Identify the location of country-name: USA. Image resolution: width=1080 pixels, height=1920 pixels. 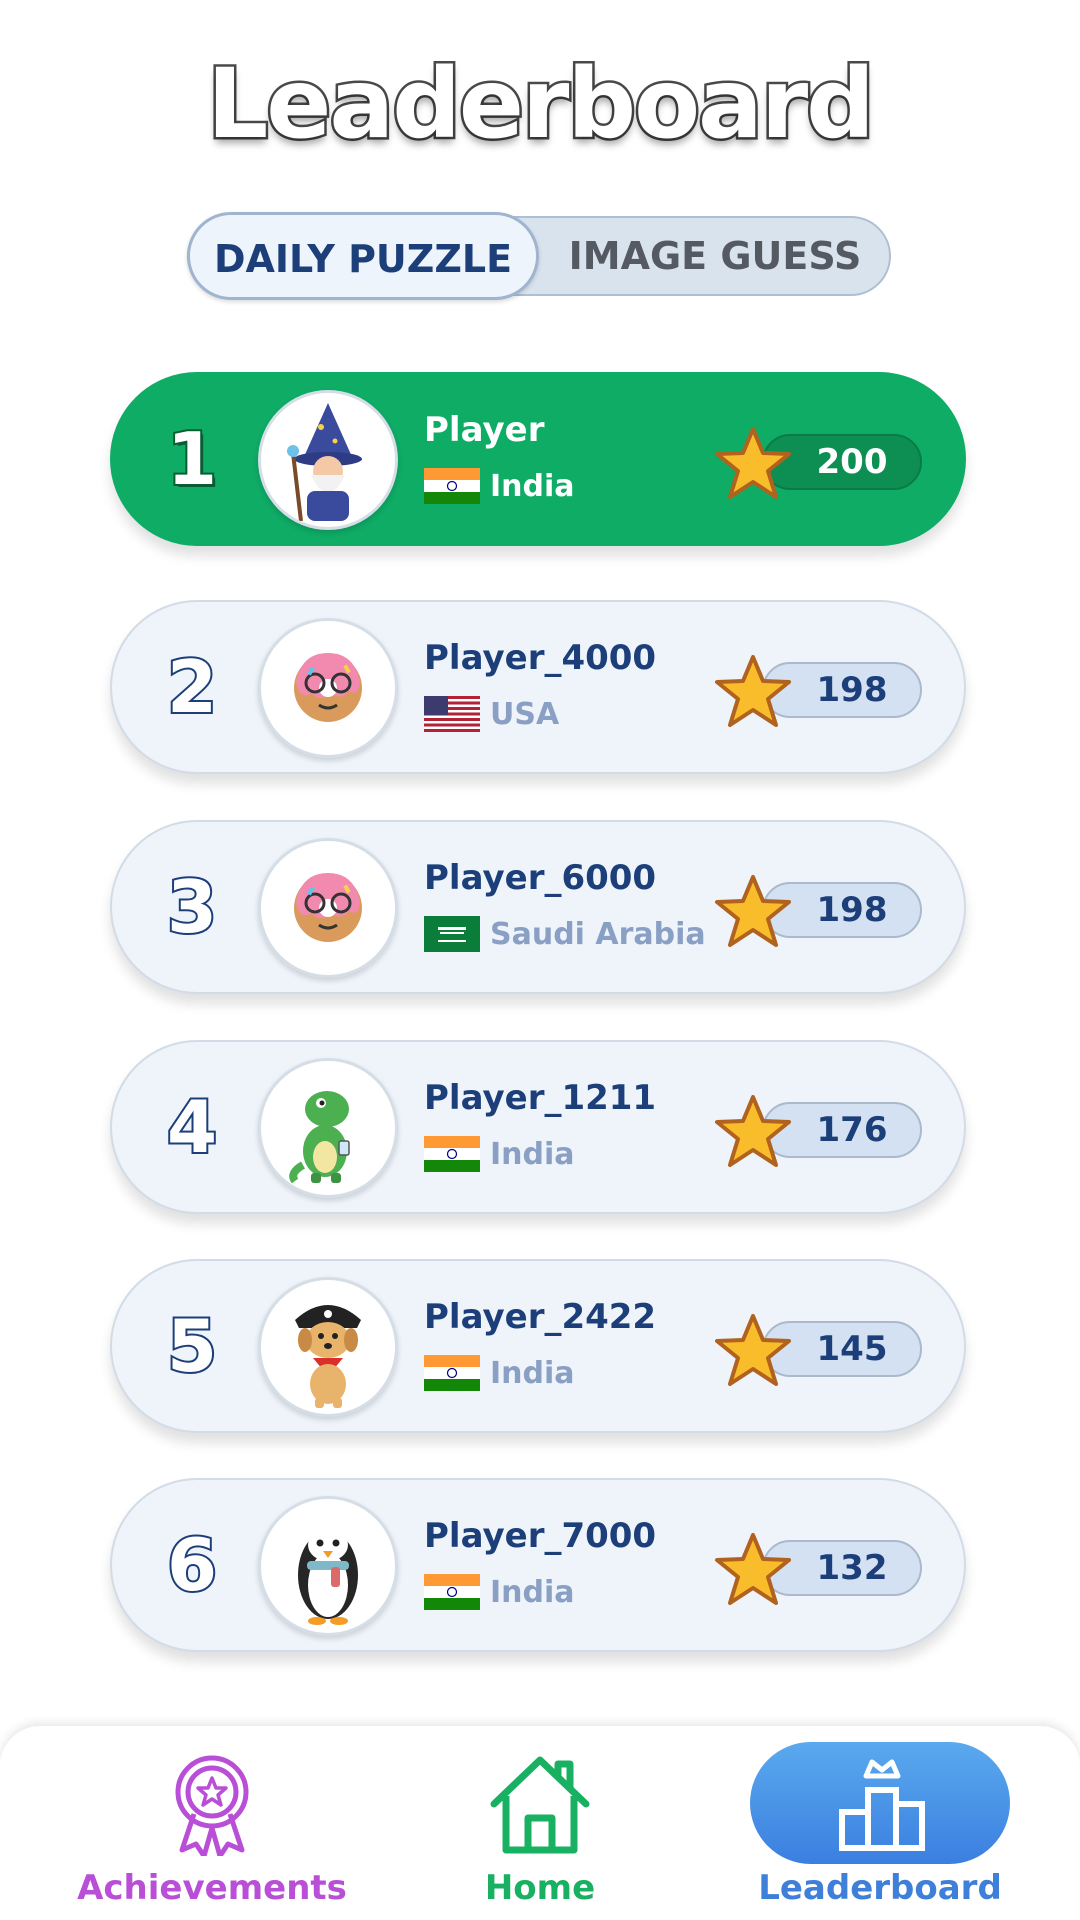
(525, 714).